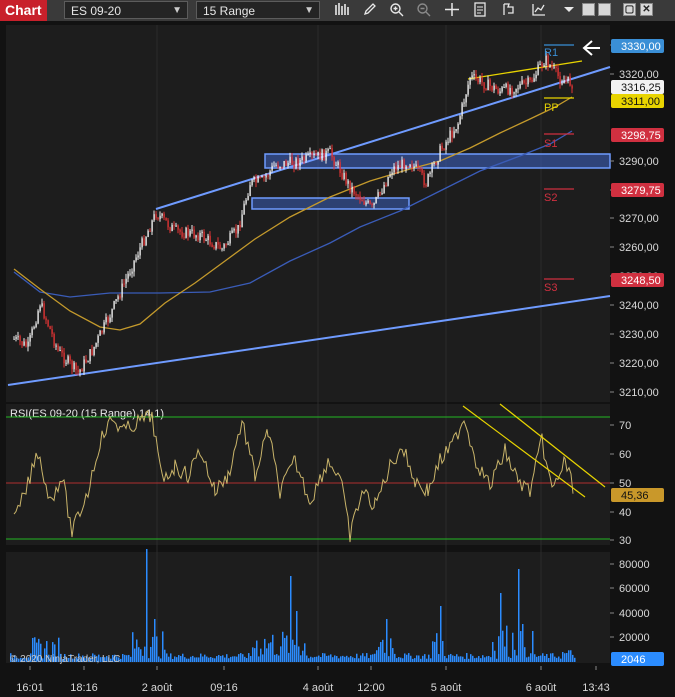 Image resolution: width=675 pixels, height=697 pixels. What do you see at coordinates (371, 688) in the screenshot?
I see `time-tick-label: 12:00` at bounding box center [371, 688].